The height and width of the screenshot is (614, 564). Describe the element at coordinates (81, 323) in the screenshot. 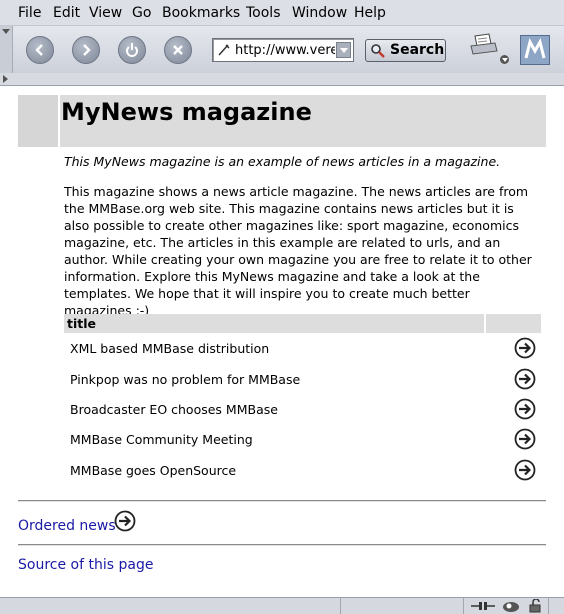

I see `column-title: title` at that location.